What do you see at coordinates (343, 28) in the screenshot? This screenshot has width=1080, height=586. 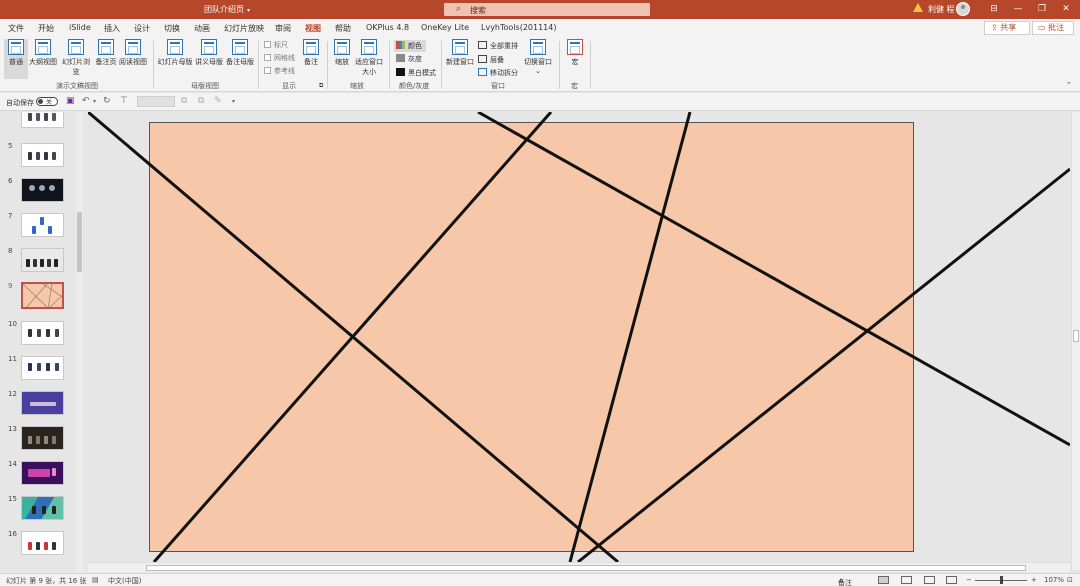 I see `tab-help: 帮助` at bounding box center [343, 28].